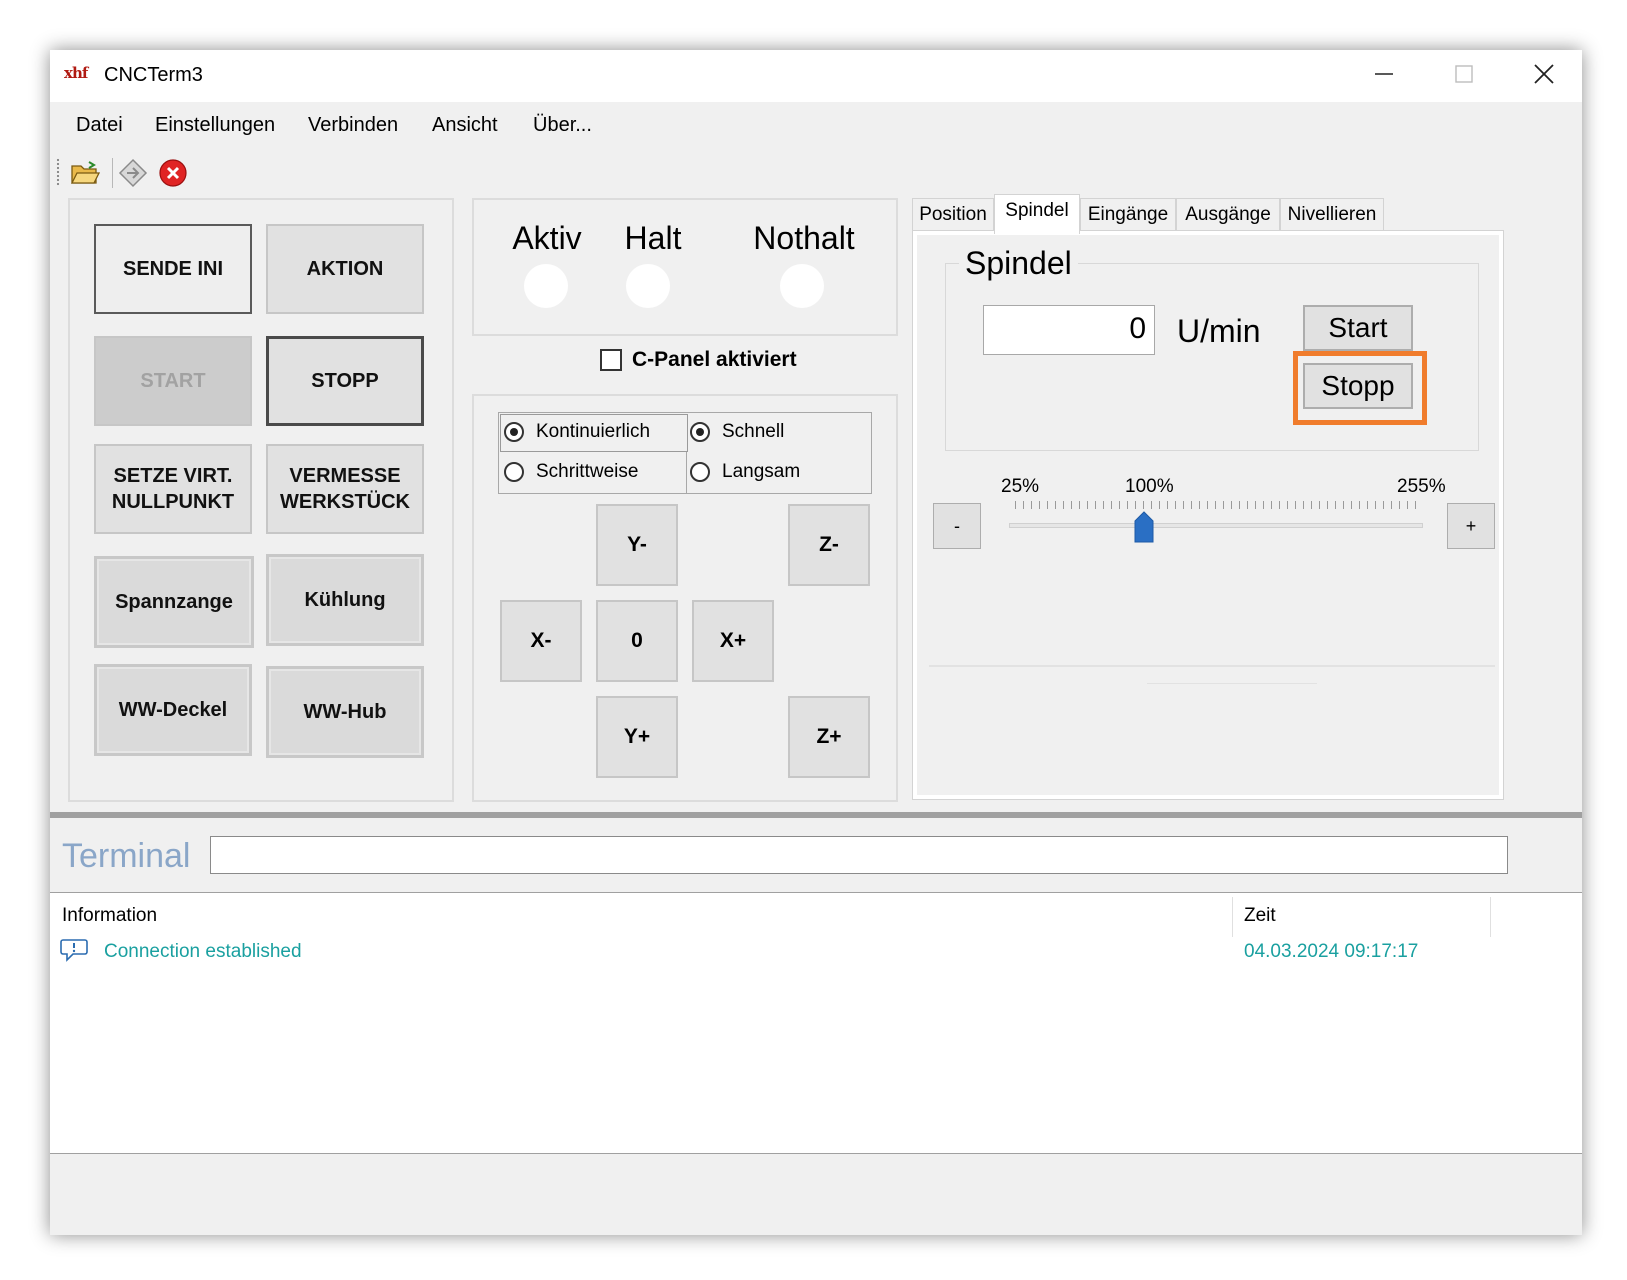 The height and width of the screenshot is (1280, 1627). Describe the element at coordinates (345, 712) in the screenshot. I see `ww-hub-button: WW-Hub` at that location.